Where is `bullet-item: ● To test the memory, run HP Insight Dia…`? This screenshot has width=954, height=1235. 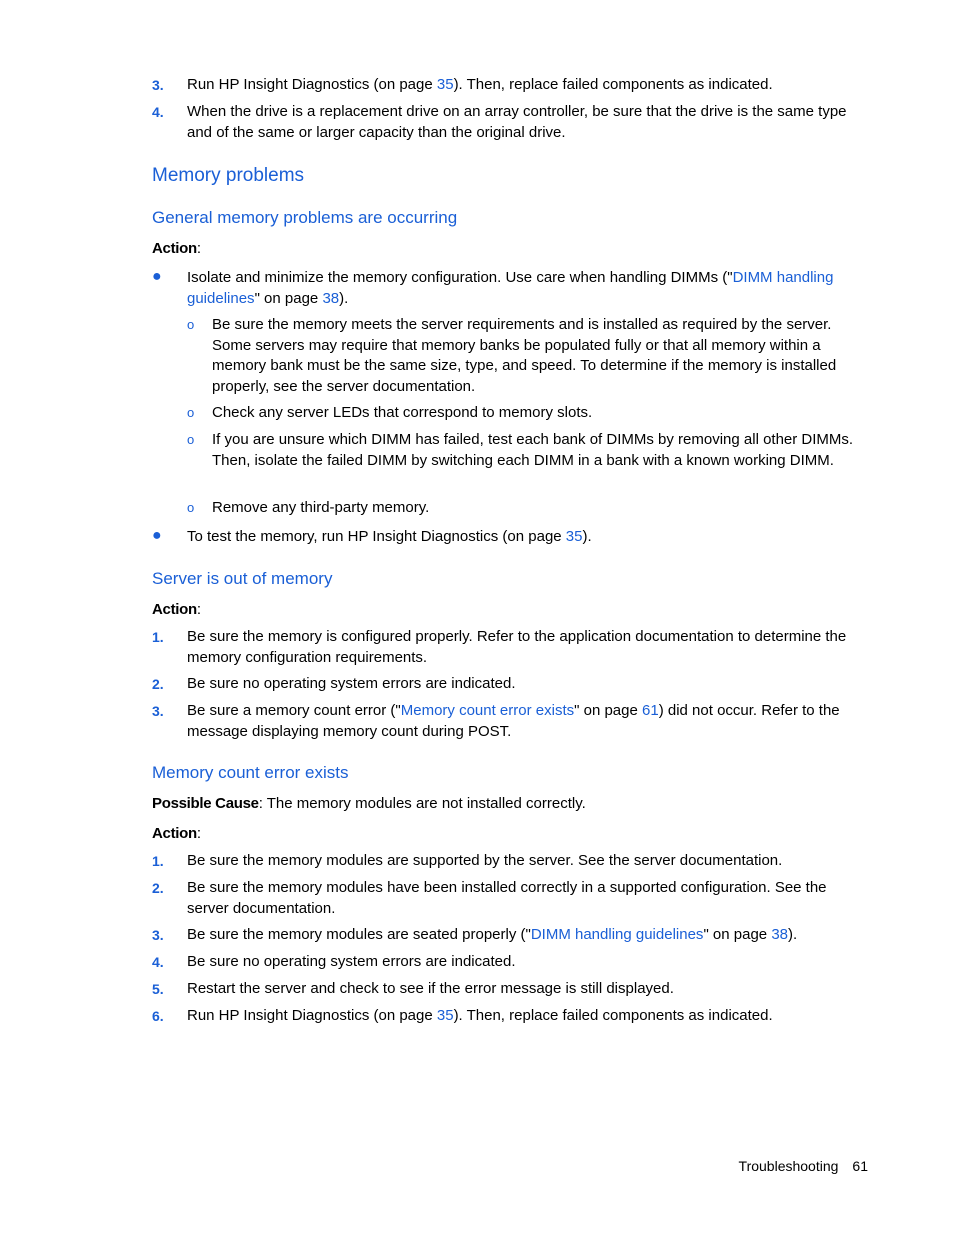
bullet-item: ● To test the memory, run HP Insight Dia… is located at coordinates (372, 536).